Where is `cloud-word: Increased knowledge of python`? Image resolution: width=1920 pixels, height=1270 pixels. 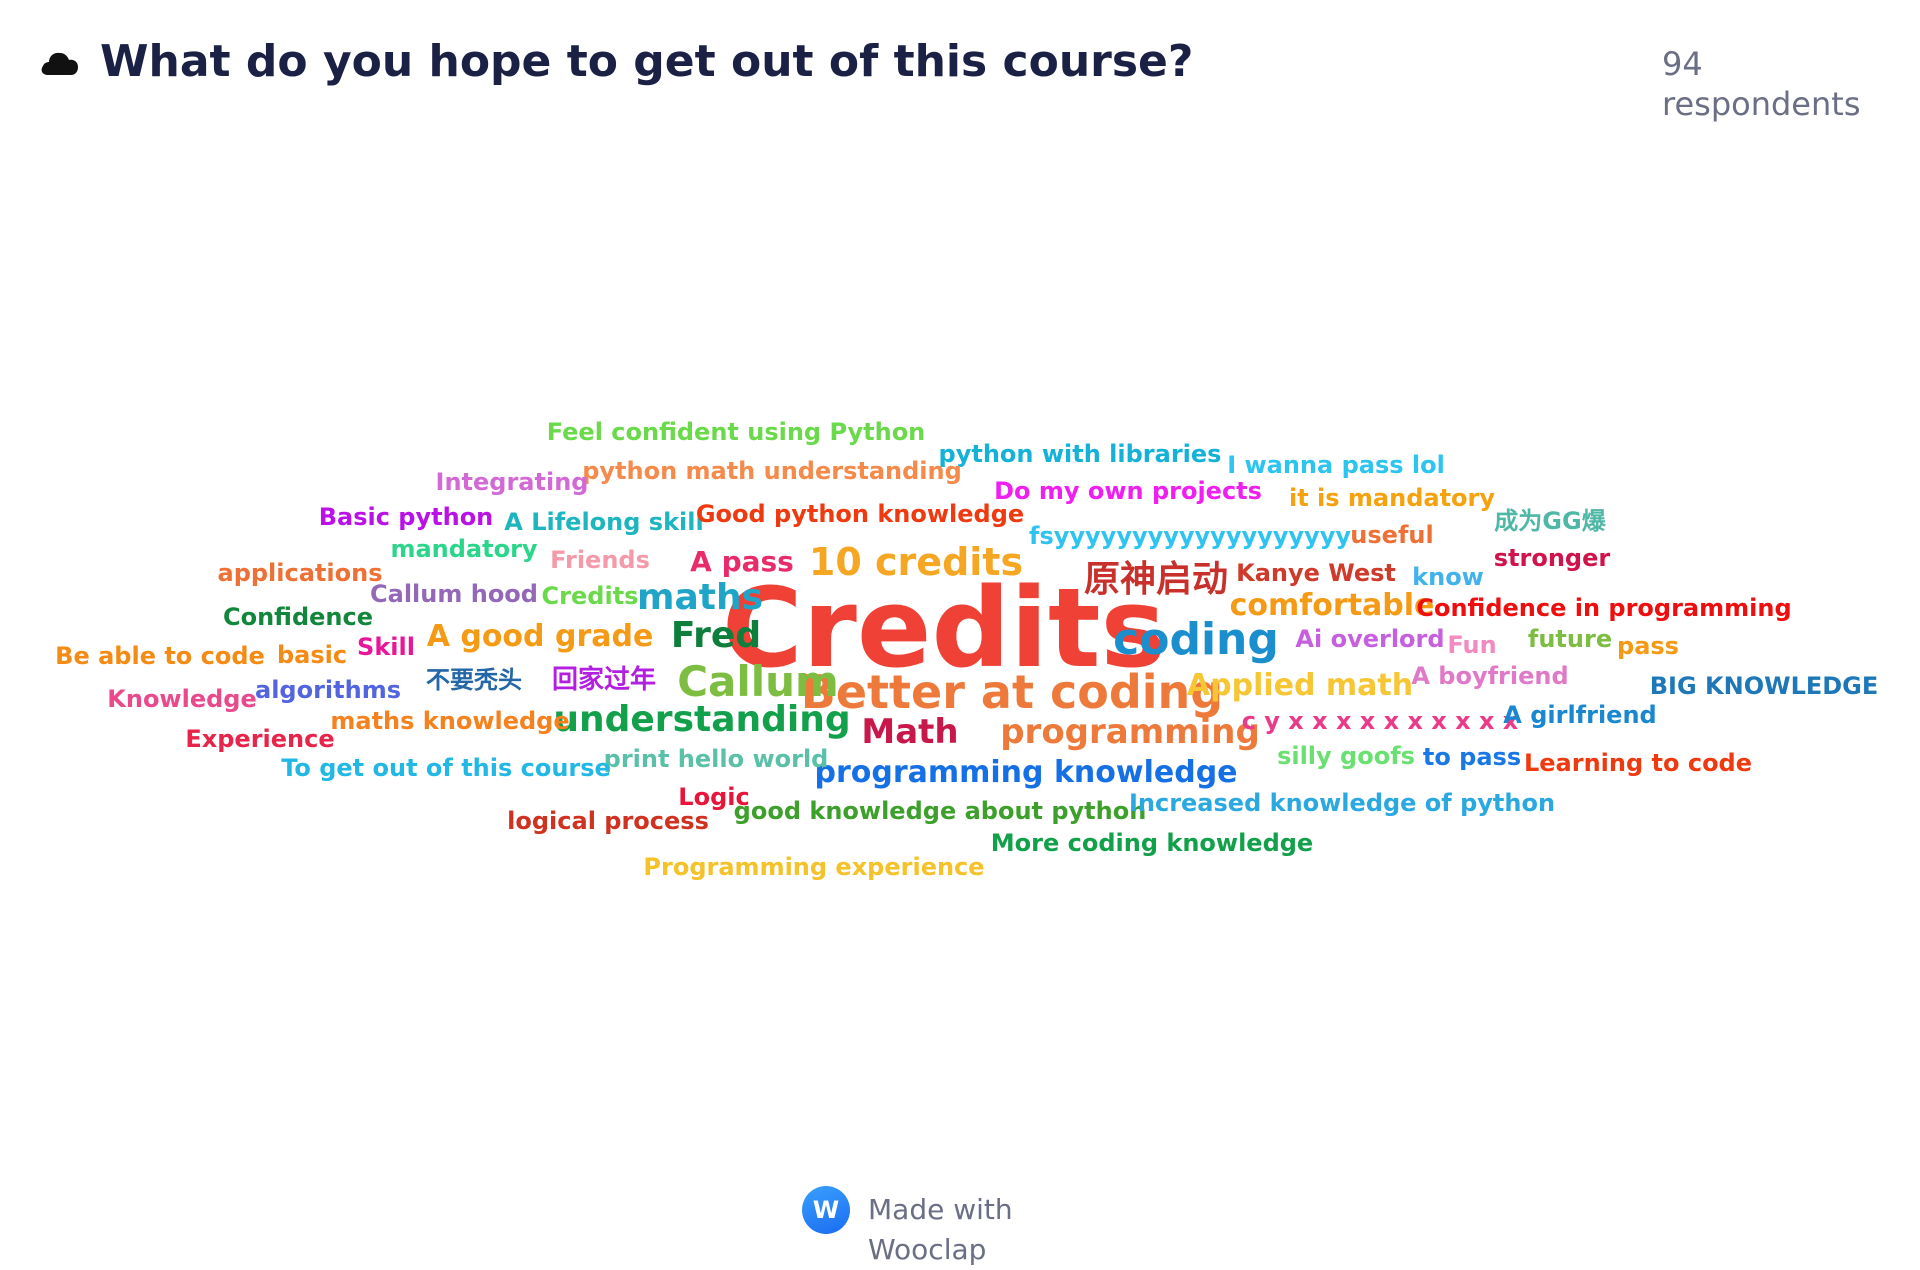 cloud-word: Increased knowledge of python is located at coordinates (1342, 803).